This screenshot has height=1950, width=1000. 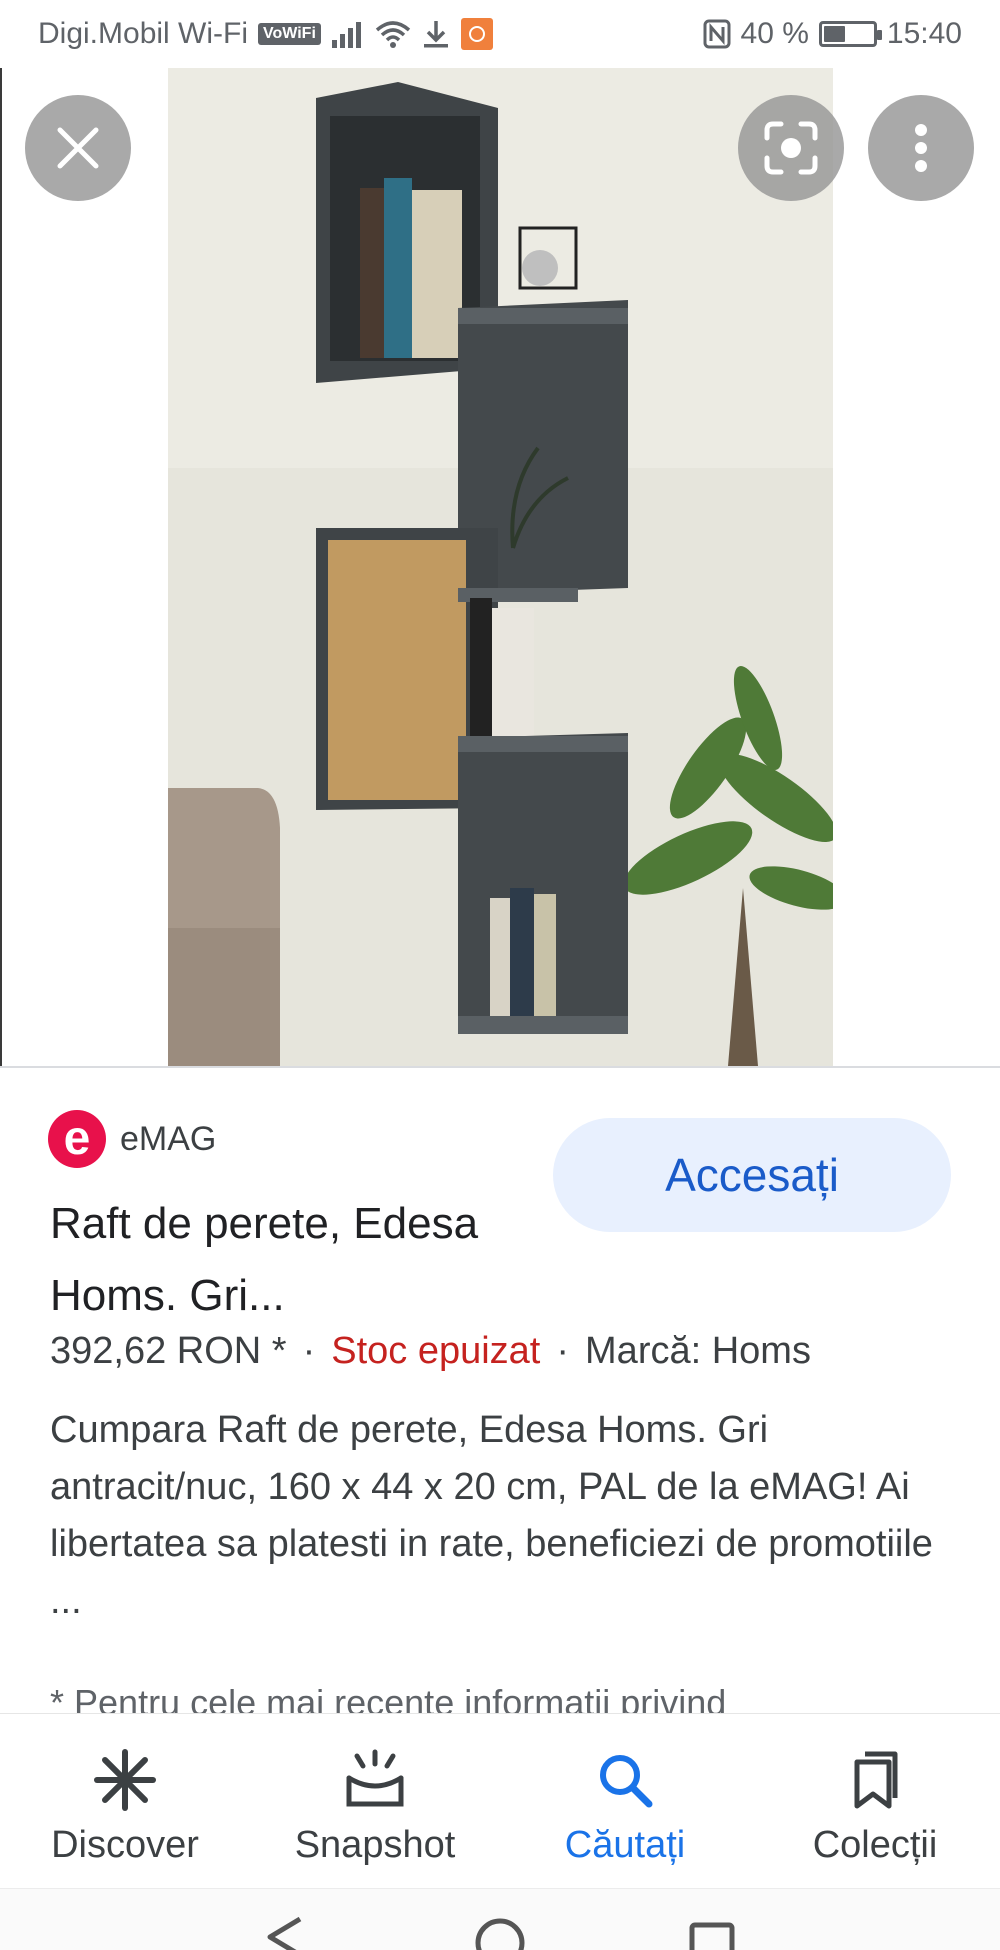 What do you see at coordinates (500, 34) in the screenshot?
I see `status-bar: Digi.Mobil Wi-Fi VoWiFi 40 % 15:40` at bounding box center [500, 34].